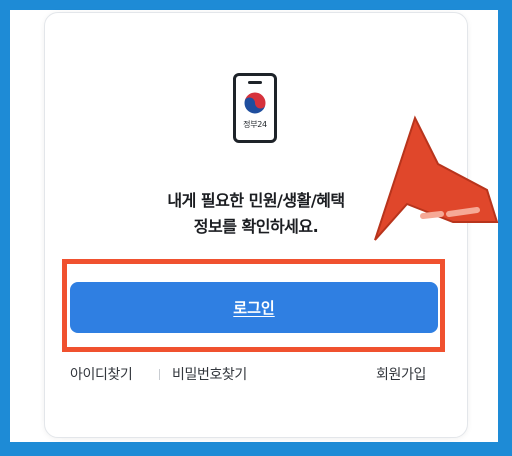  I want to click on brand-label: 정부24, so click(255, 124).